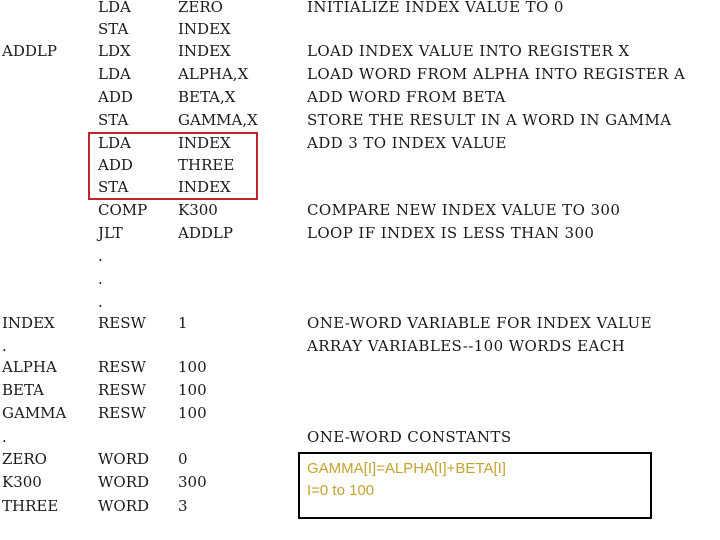  Describe the element at coordinates (23, 390) in the screenshot. I see `line-label: BETA` at that location.